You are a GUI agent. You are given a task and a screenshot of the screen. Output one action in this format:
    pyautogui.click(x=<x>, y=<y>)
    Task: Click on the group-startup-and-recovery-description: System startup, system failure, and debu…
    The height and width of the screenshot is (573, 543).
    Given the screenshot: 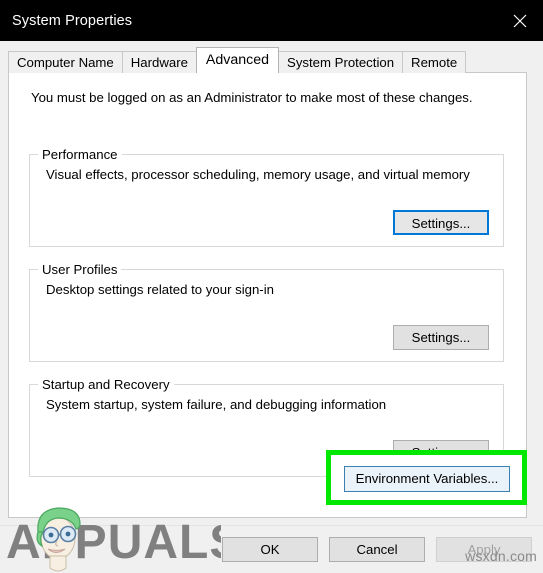 What is the action you would take?
    pyautogui.click(x=216, y=404)
    